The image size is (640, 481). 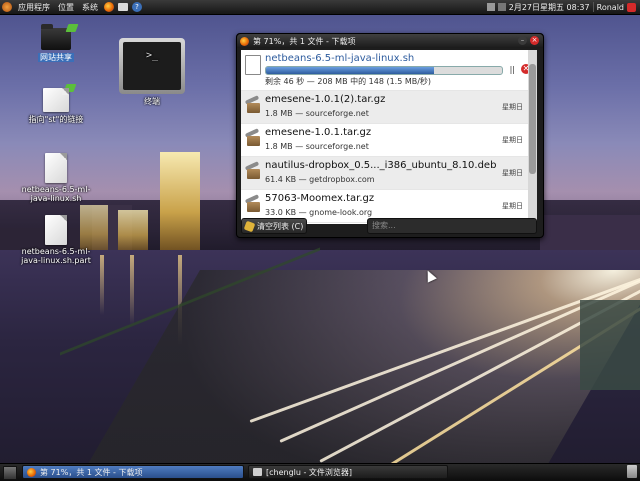 I want to click on task-label: 第 71%，共 1 文件 - 下载项, so click(x=91, y=472).